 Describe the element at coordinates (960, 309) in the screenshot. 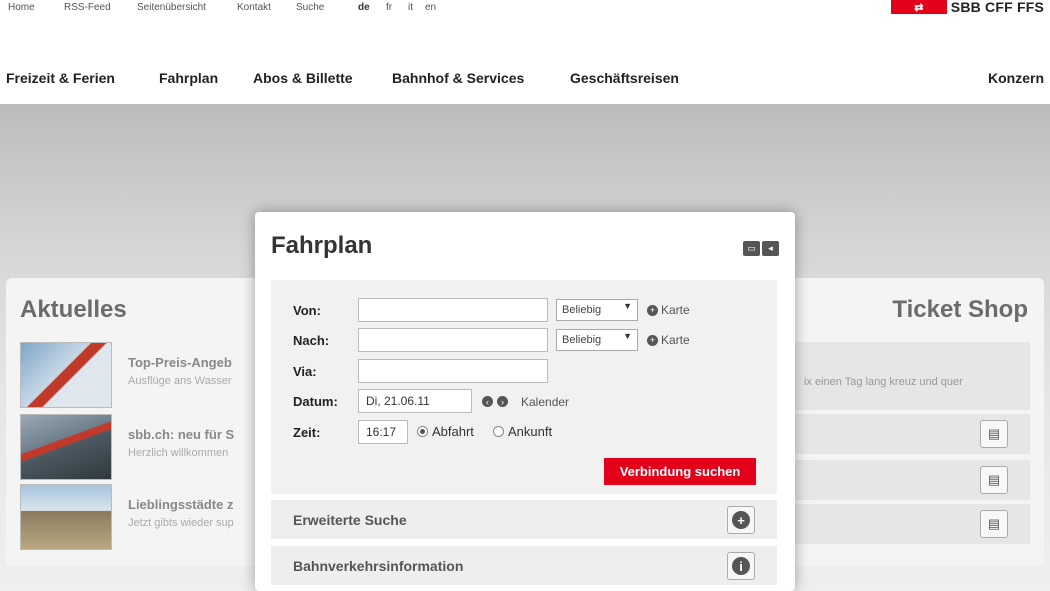

I see `ticket-shop-title: Ticket Shop` at that location.